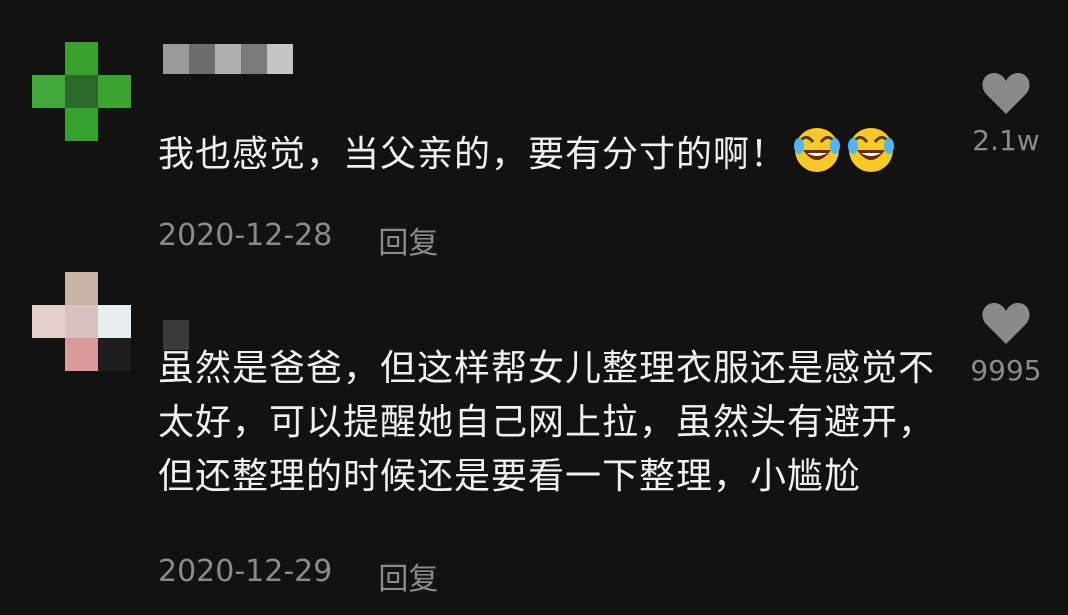 The image size is (1068, 615). I want to click on like-button: 9995, so click(1006, 343).